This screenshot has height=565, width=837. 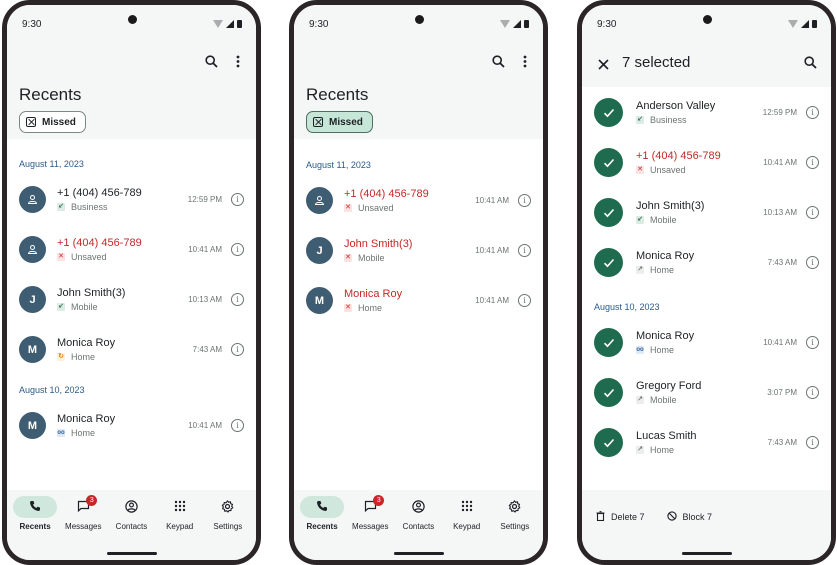 What do you see at coordinates (505, 24) in the screenshot?
I see `wifi-icon` at bounding box center [505, 24].